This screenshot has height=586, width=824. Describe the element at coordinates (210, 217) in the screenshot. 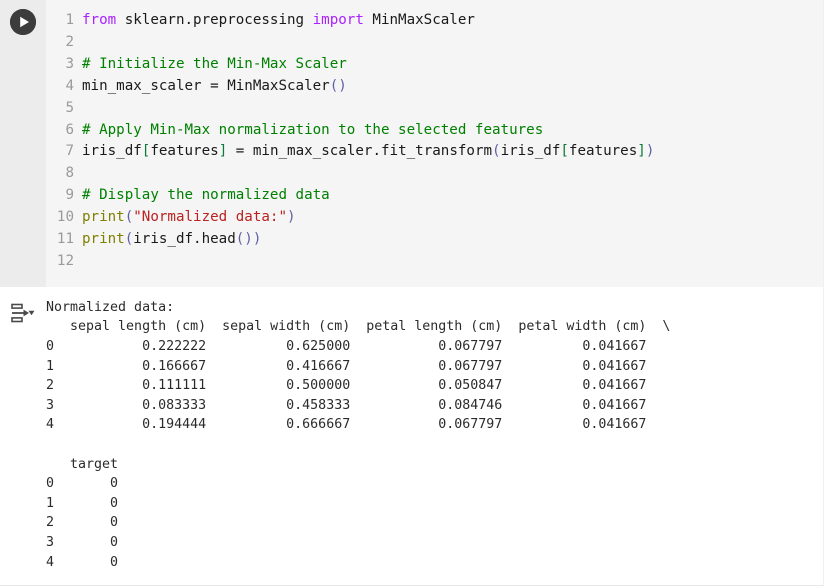

I see `code-token-string: "Normalized data:"` at that location.